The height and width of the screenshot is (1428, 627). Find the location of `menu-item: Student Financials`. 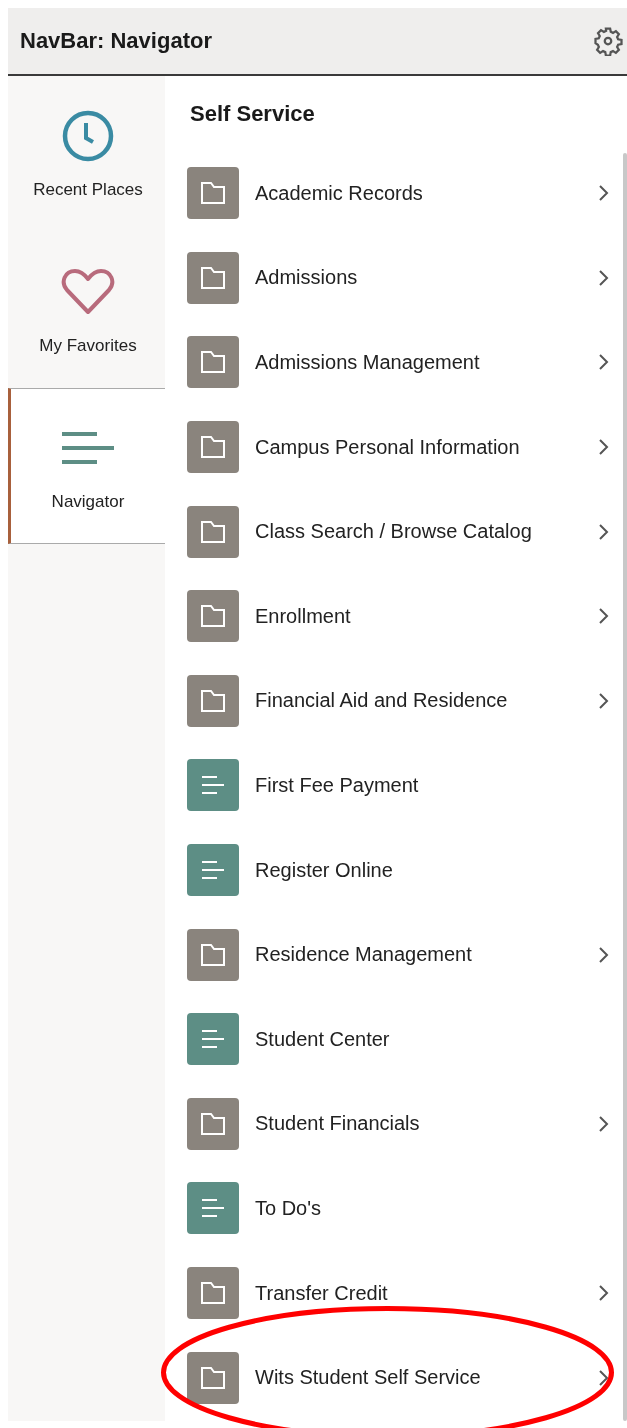

menu-item: Student Financials is located at coordinates (393, 1124).